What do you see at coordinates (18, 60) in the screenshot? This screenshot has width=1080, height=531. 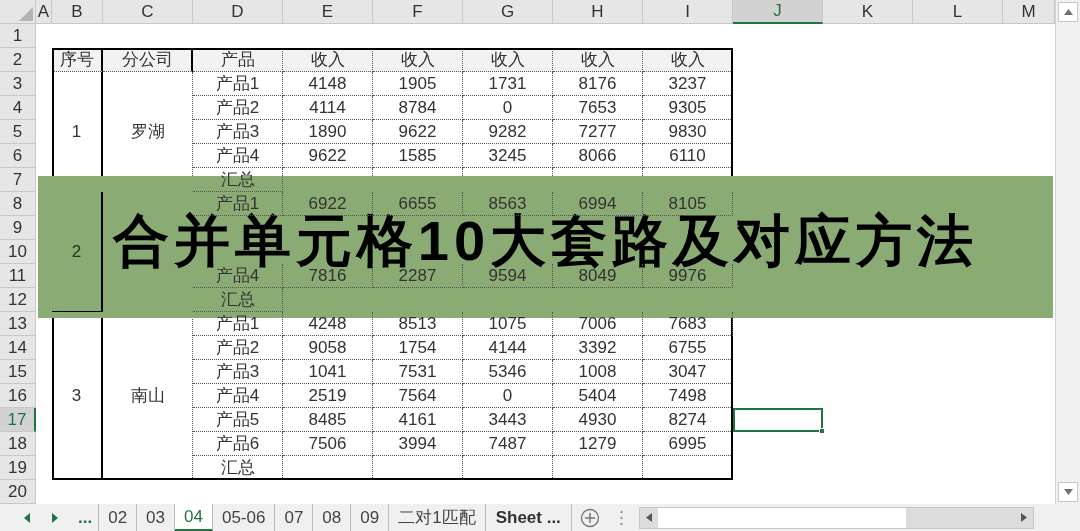 I see `row-header: 2` at bounding box center [18, 60].